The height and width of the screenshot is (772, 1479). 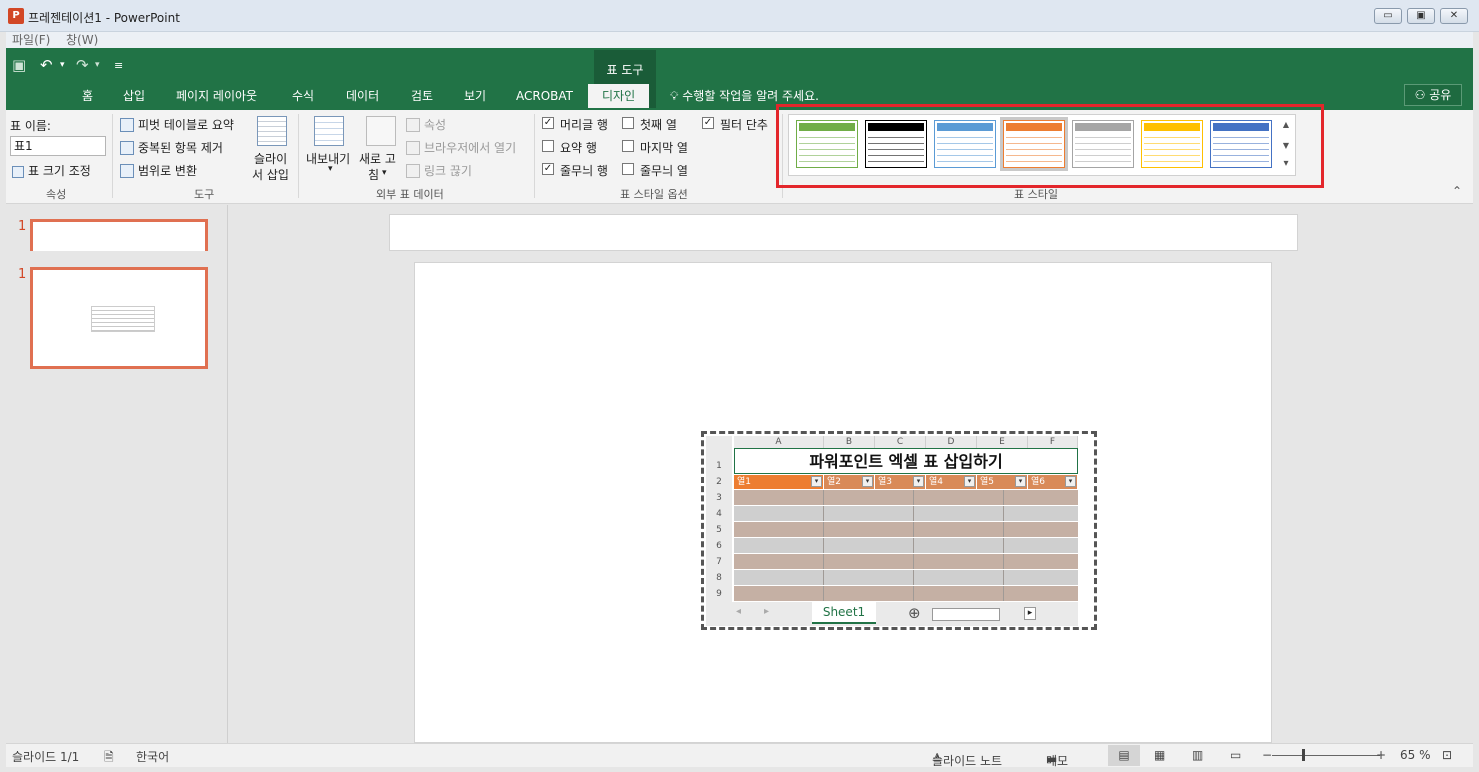 What do you see at coordinates (82, 65) in the screenshot?
I see `redo-icon: ↷` at bounding box center [82, 65].